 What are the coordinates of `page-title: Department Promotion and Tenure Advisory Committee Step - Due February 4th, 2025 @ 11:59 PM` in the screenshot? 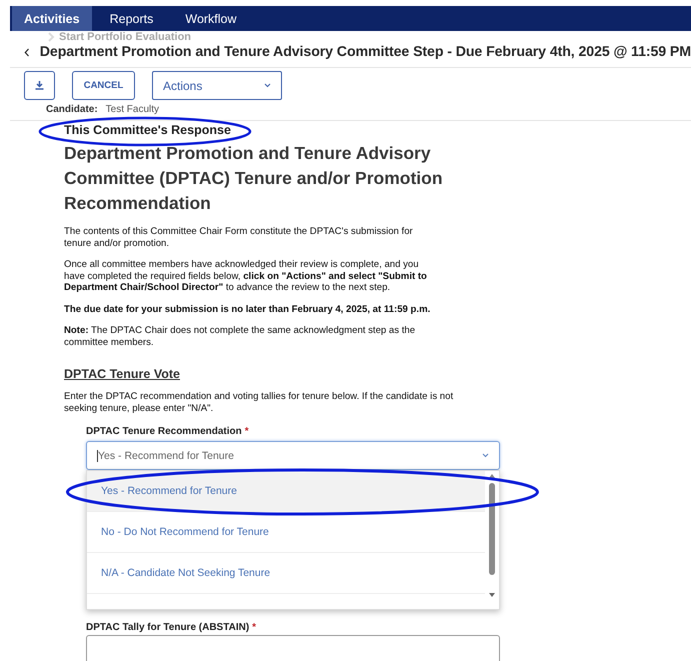 It's located at (365, 52).